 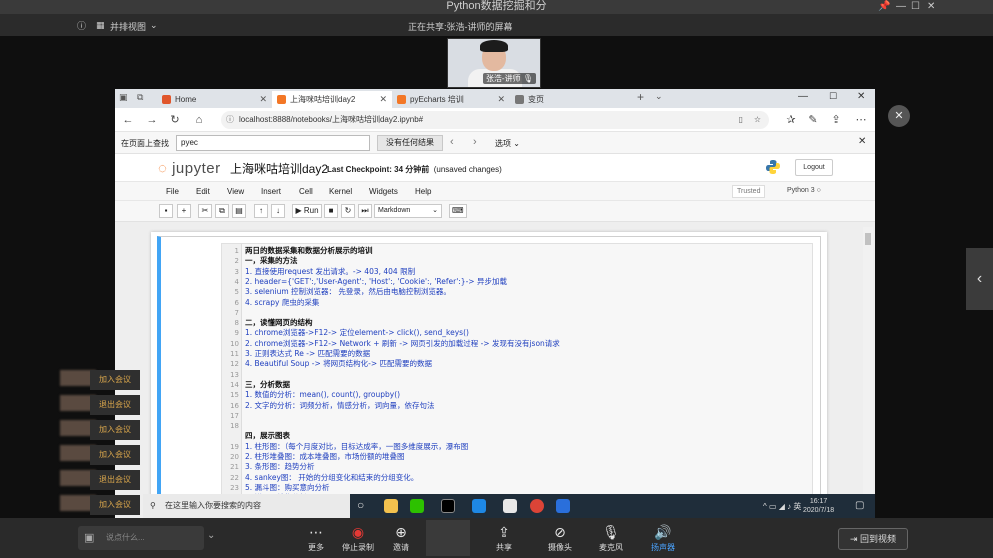 What do you see at coordinates (791, 120) in the screenshot?
I see `favorites-icon: ✰` at bounding box center [791, 120].